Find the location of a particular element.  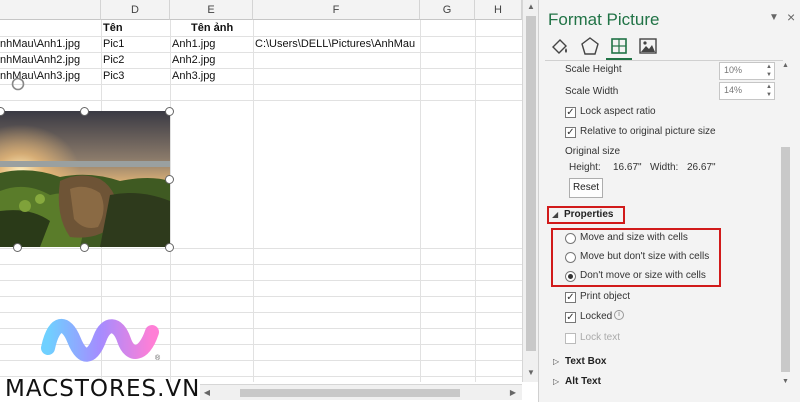

column-header-g: G is located at coordinates (447, 10).